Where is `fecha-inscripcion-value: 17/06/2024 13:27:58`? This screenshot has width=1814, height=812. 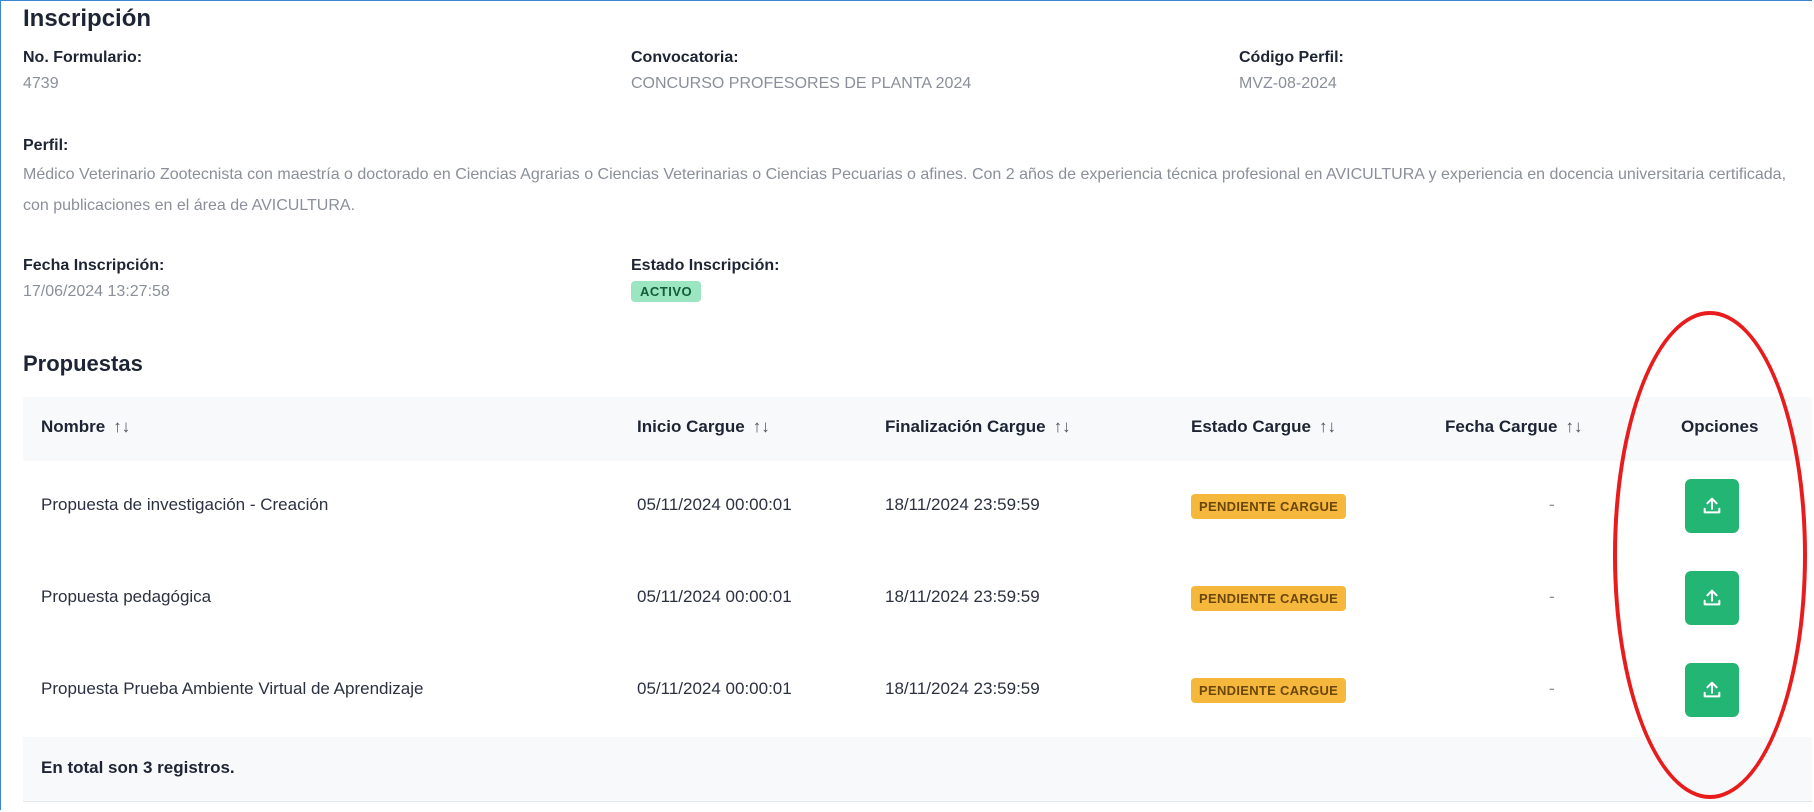
fecha-inscripcion-value: 17/06/2024 13:27:58 is located at coordinates (96, 291).